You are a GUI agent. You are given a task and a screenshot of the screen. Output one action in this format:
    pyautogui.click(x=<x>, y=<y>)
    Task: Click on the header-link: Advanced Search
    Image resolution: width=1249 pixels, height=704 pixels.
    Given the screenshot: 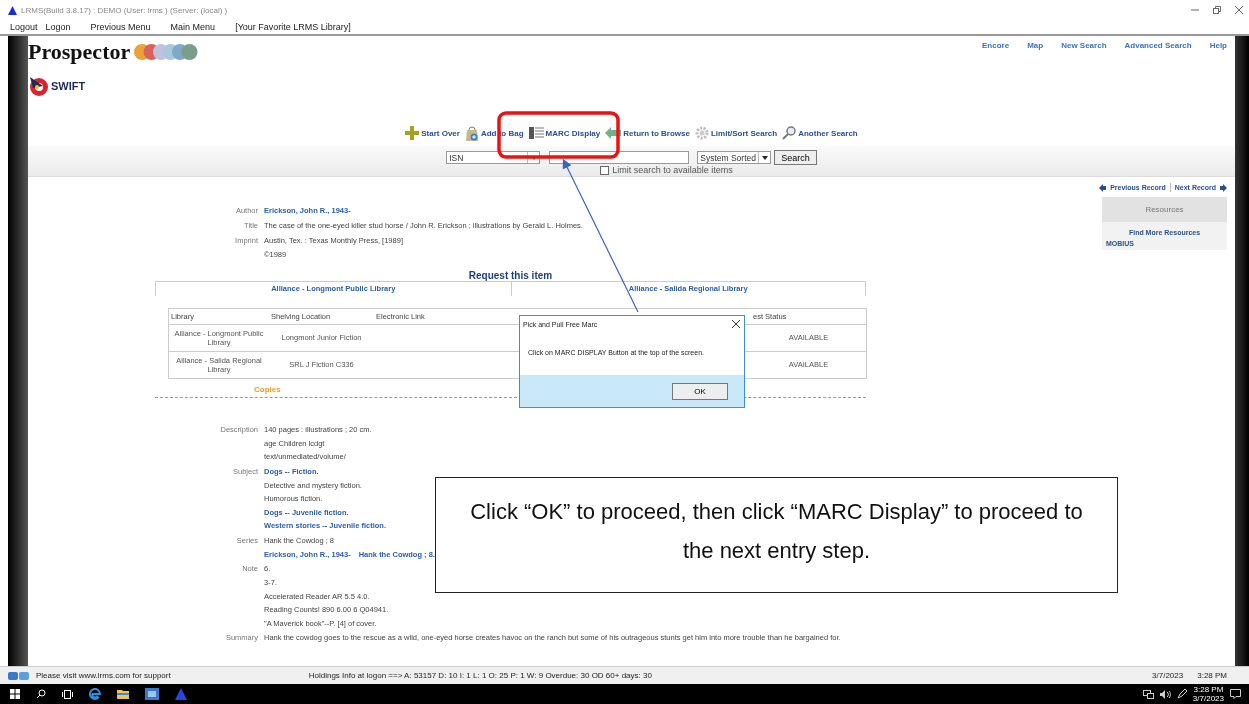 What is the action you would take?
    pyautogui.click(x=1158, y=47)
    